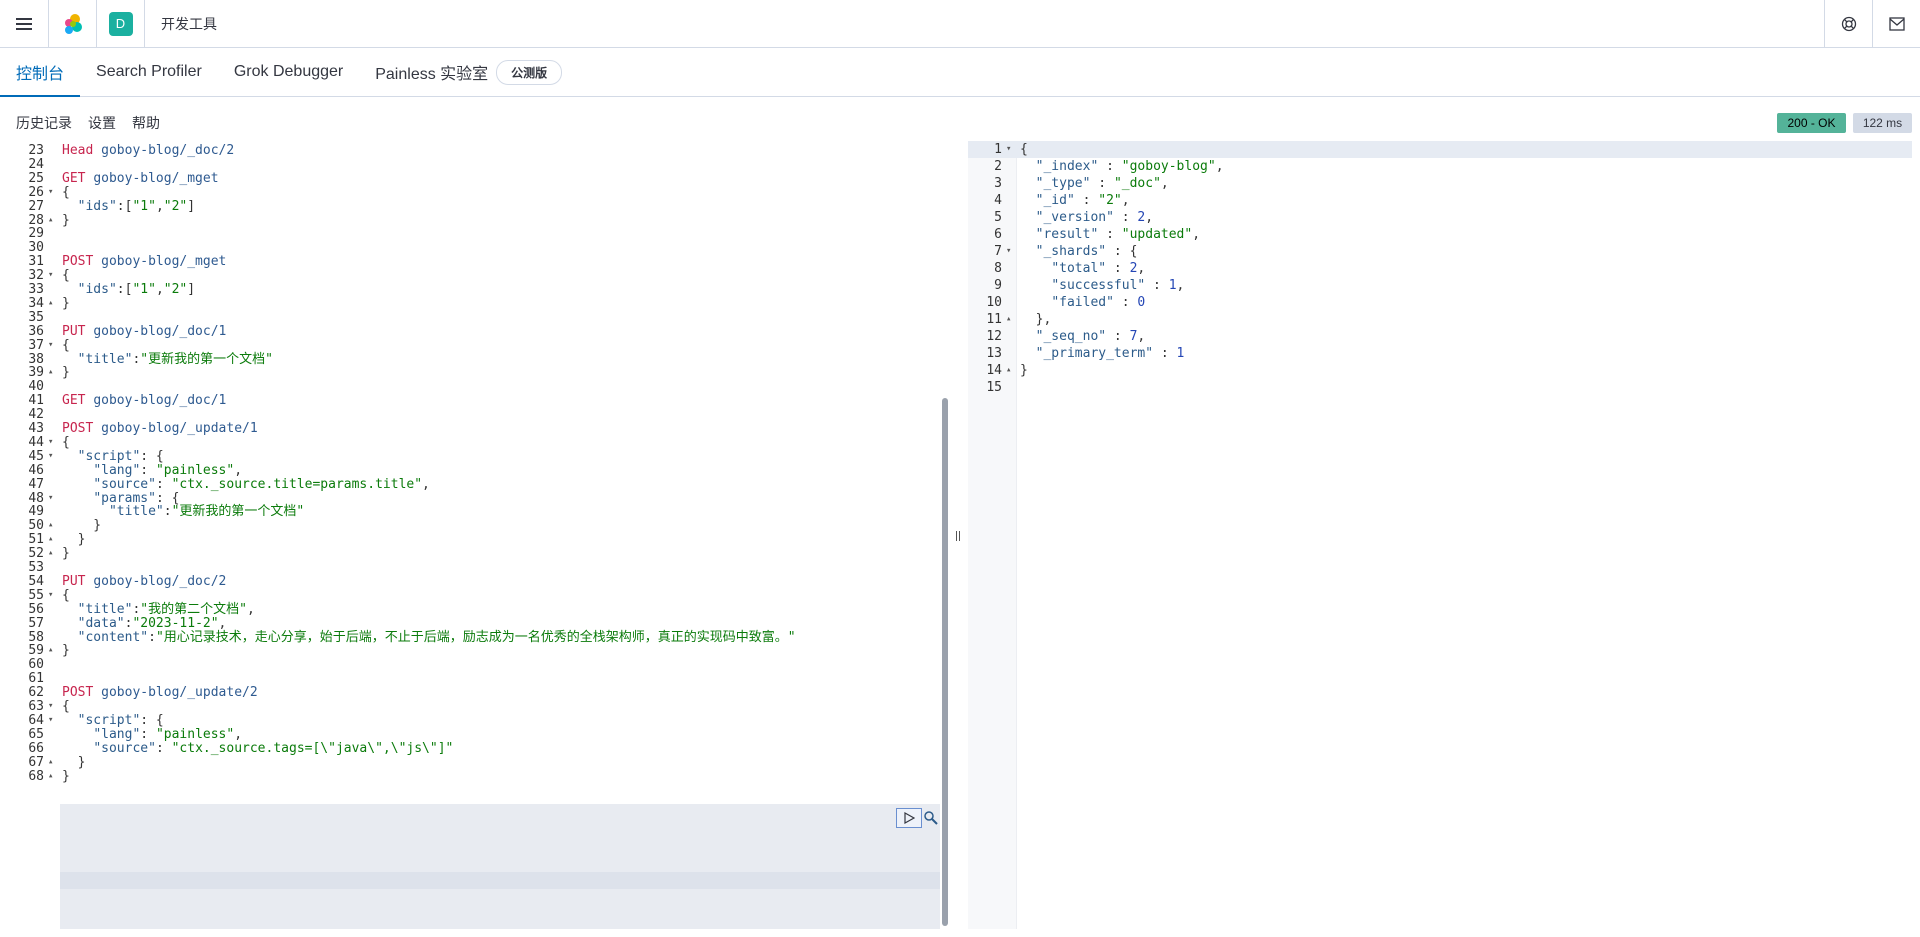 Image resolution: width=1920 pixels, height=937 pixels. I want to click on line-number: 10, so click(994, 302).